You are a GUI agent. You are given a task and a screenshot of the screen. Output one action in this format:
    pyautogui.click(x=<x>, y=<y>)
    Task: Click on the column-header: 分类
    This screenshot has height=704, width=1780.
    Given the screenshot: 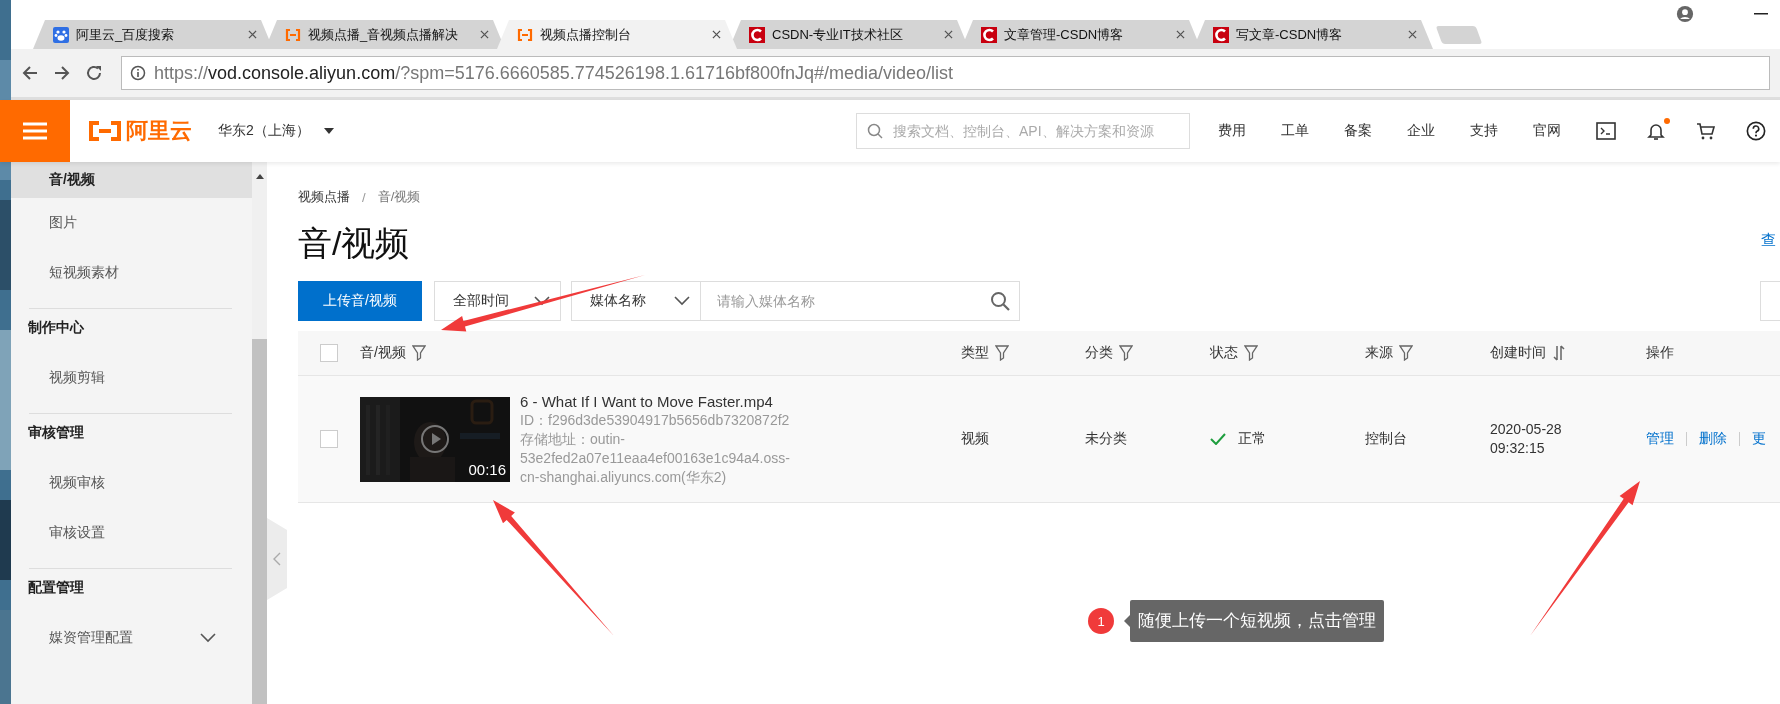 What is the action you would take?
    pyautogui.click(x=1099, y=353)
    